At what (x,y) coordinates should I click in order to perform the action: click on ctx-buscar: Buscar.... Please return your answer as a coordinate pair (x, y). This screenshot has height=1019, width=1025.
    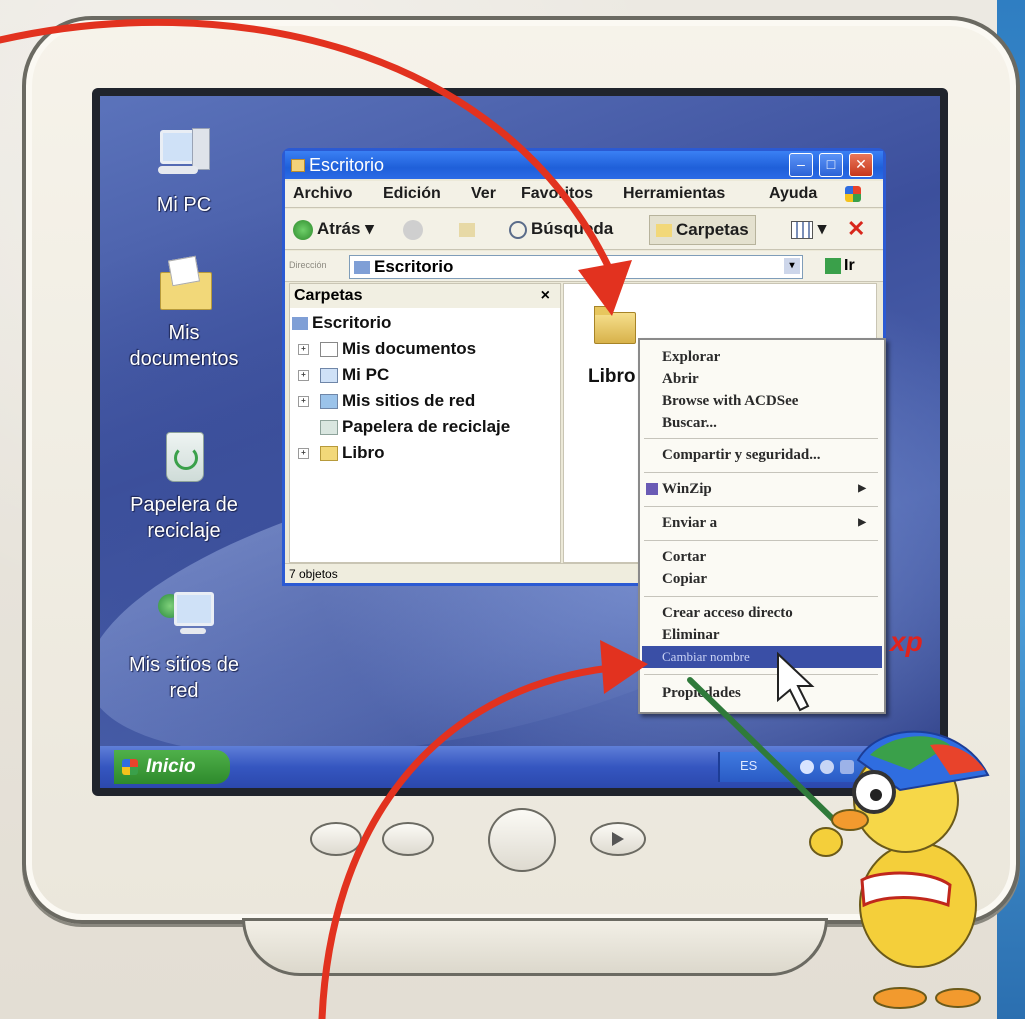
    Looking at the image, I should click on (767, 423).